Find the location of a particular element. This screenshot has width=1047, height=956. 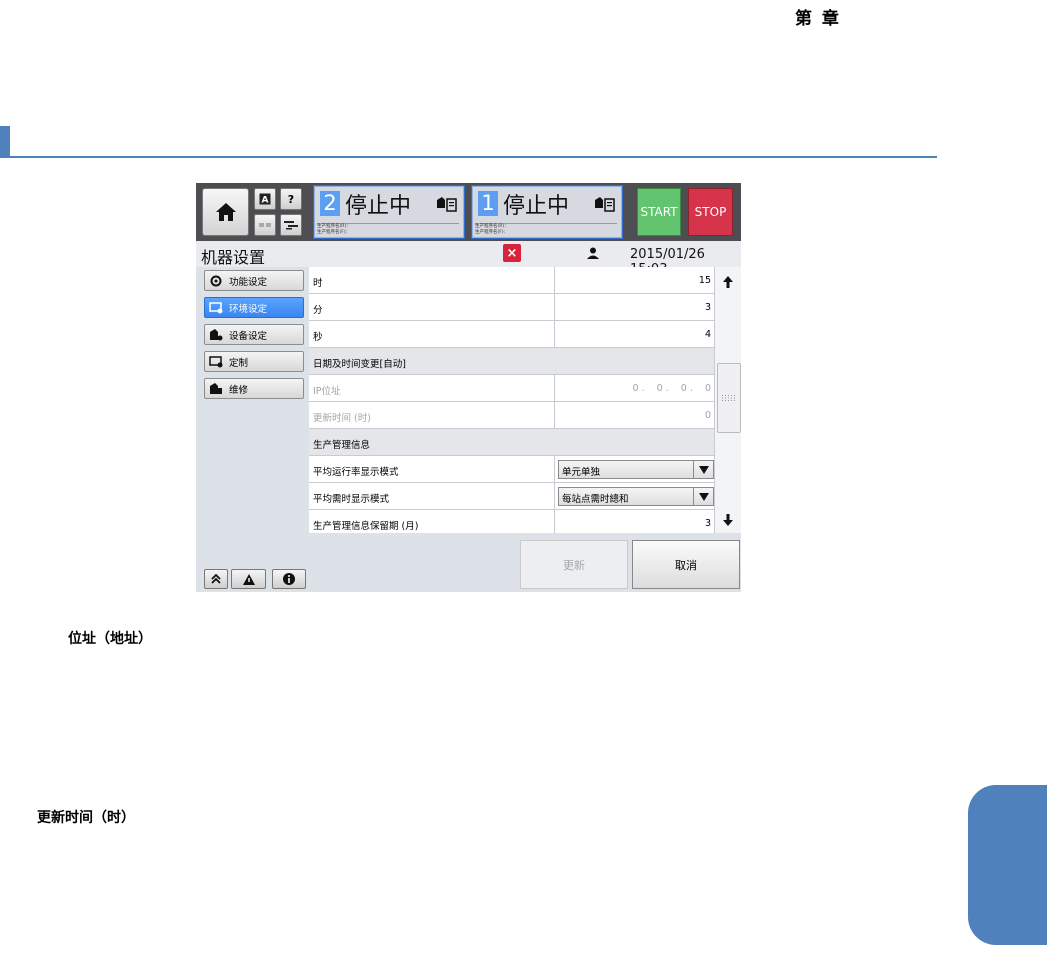

row-value: 4 is located at coordinates (707, 334).